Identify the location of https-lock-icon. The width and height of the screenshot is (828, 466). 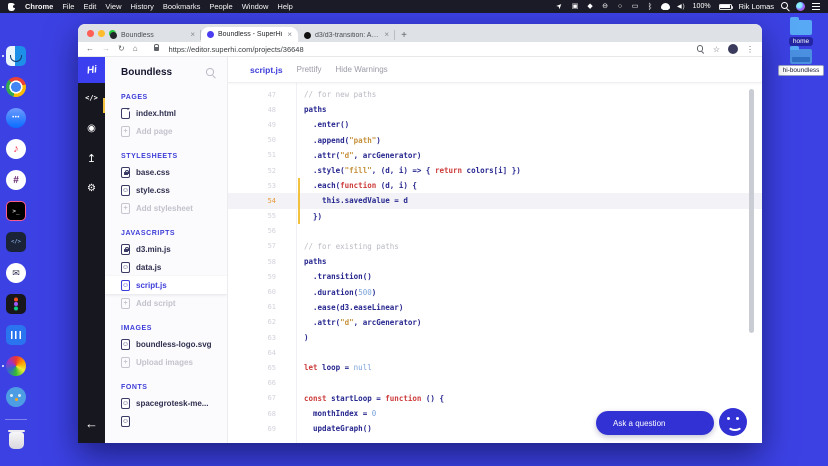
(156, 47).